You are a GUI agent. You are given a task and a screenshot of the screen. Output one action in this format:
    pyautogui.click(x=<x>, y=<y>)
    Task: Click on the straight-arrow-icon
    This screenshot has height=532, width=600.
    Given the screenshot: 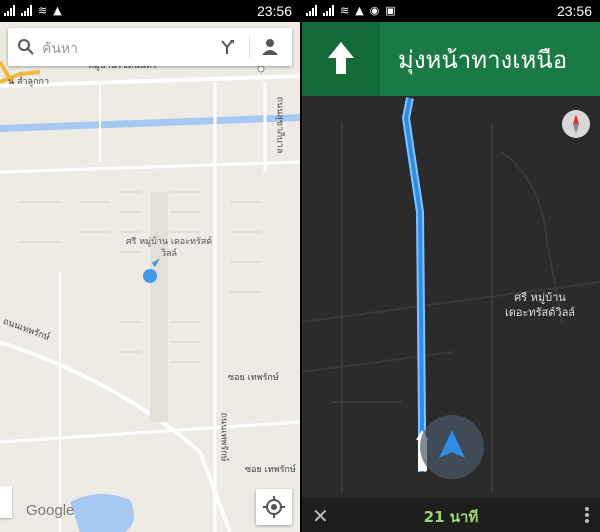 What is the action you would take?
    pyautogui.click(x=341, y=58)
    